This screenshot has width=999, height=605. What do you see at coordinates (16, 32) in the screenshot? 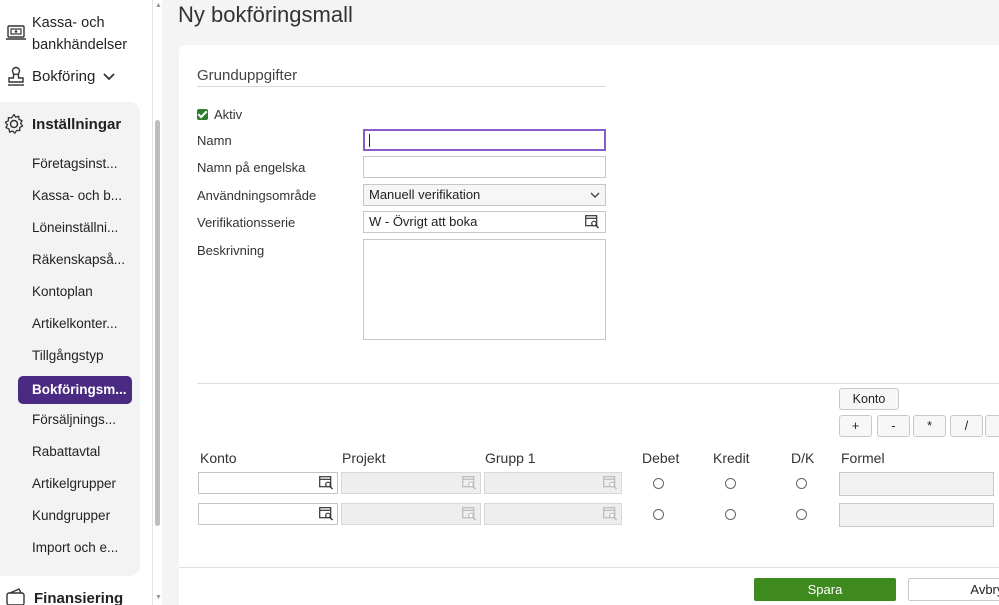
I see `cash-register-icon` at bounding box center [16, 32].